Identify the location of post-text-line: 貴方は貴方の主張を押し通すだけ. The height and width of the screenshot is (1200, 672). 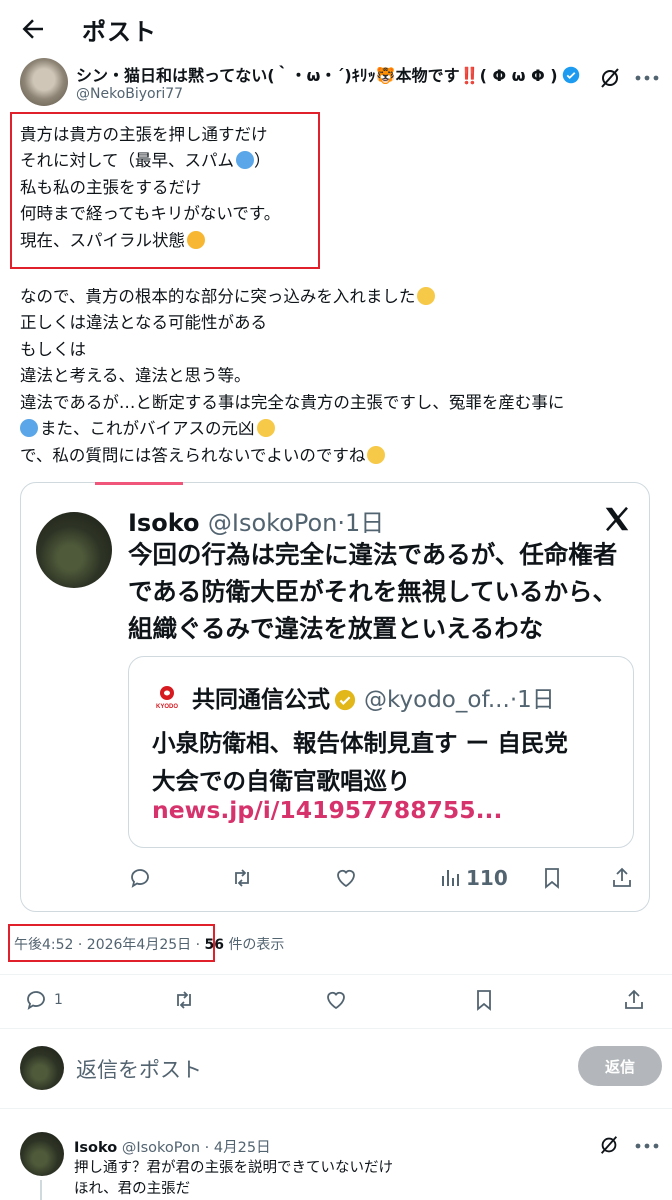
(144, 134).